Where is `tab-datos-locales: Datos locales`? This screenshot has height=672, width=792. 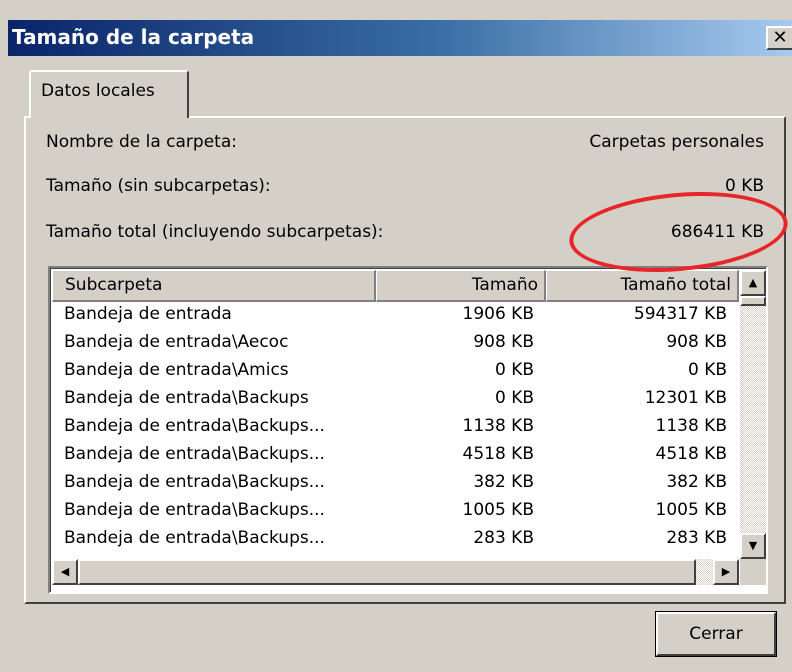 tab-datos-locales: Datos locales is located at coordinates (109, 94).